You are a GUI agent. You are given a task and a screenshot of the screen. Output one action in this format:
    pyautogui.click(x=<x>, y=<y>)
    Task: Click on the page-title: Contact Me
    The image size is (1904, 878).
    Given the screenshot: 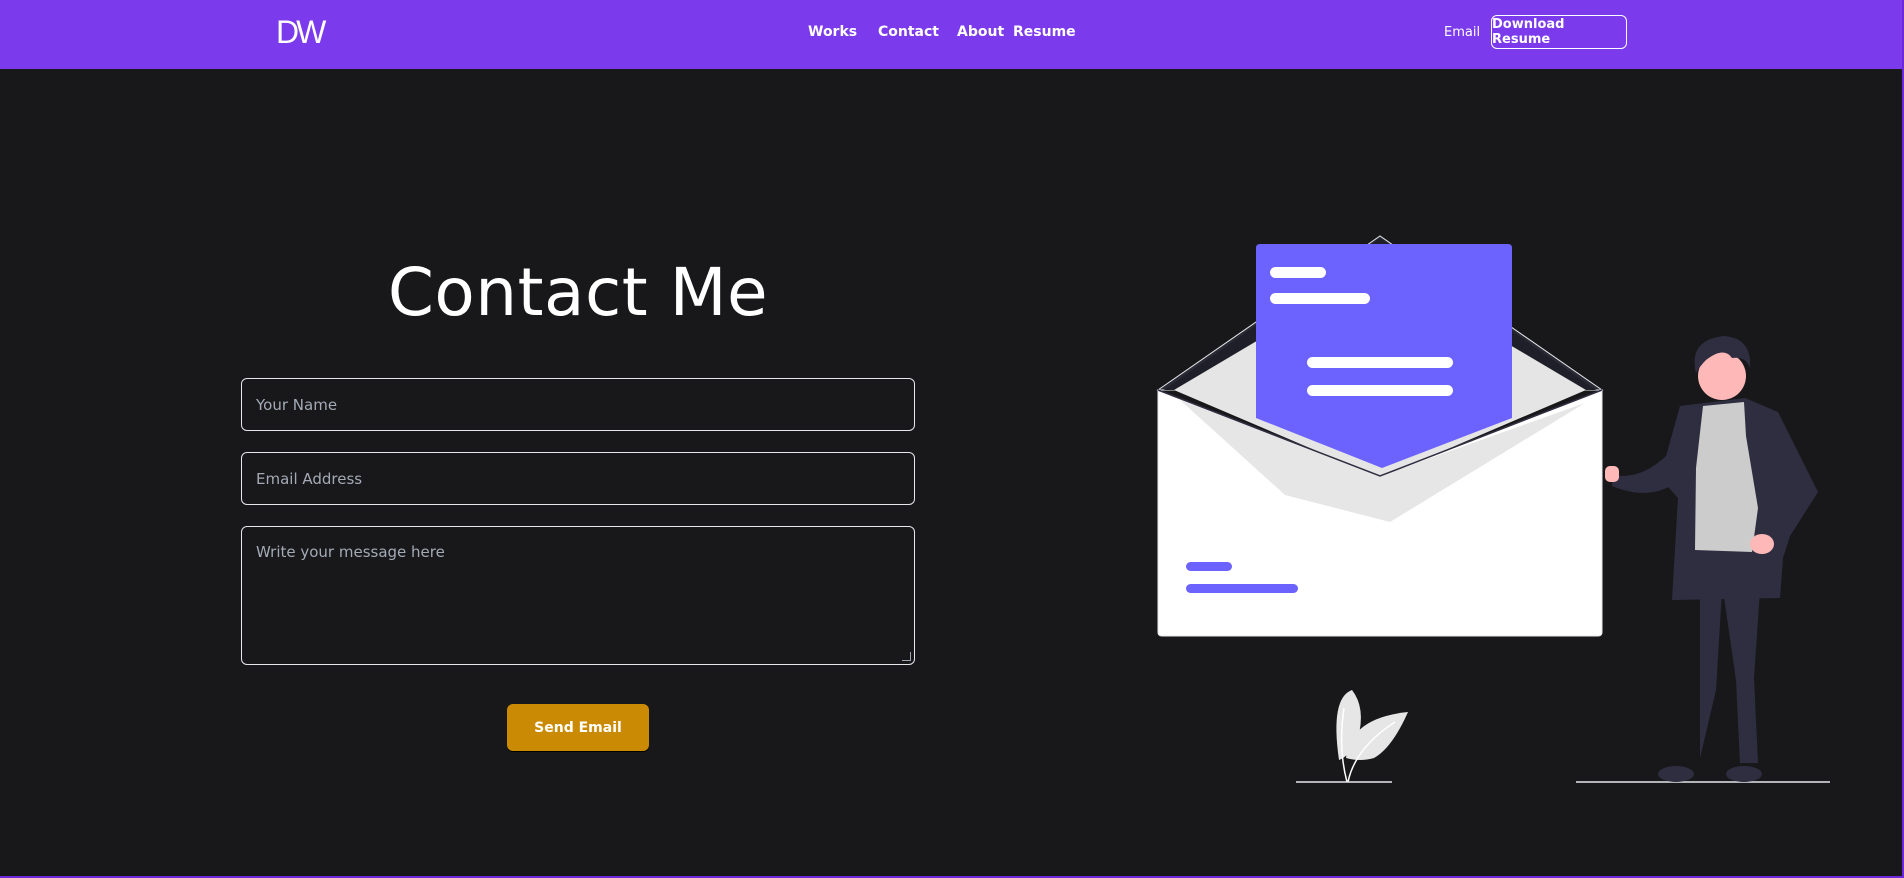 What is the action you would take?
    pyautogui.click(x=578, y=292)
    